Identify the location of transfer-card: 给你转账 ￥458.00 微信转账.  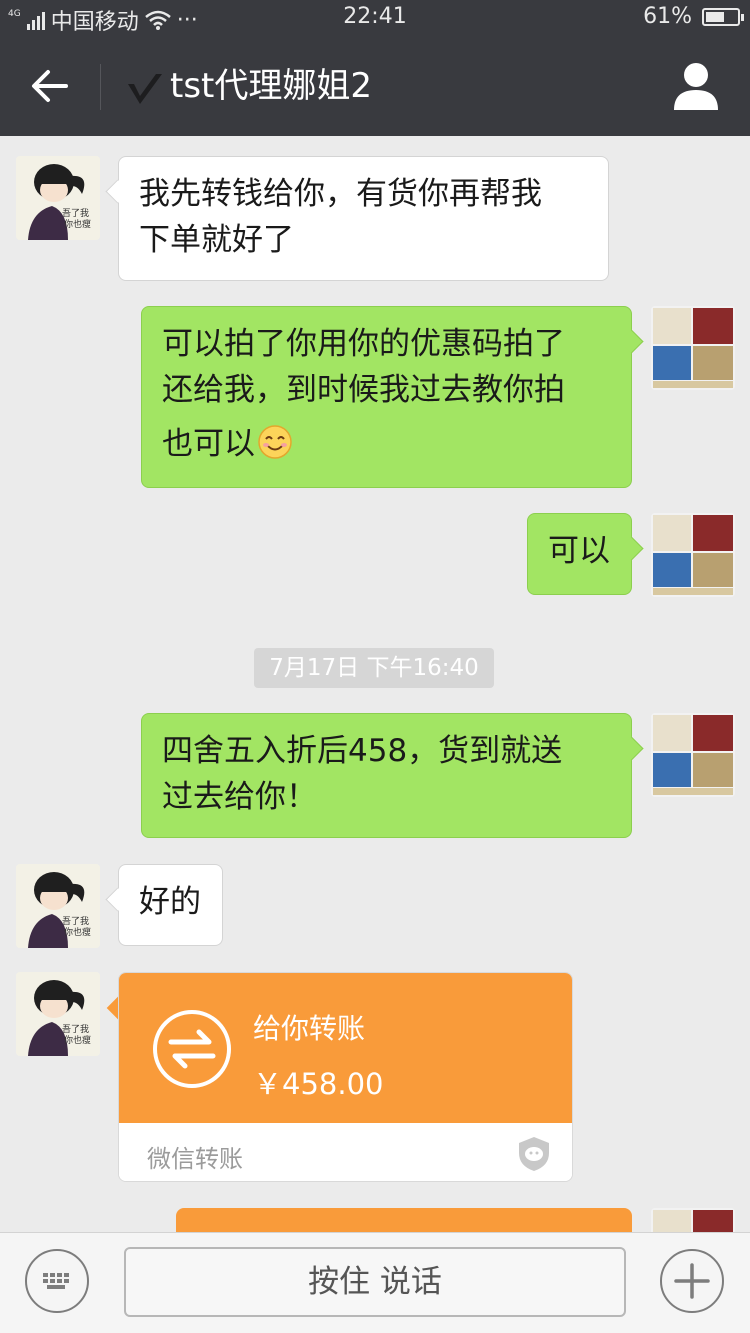
(345, 1077).